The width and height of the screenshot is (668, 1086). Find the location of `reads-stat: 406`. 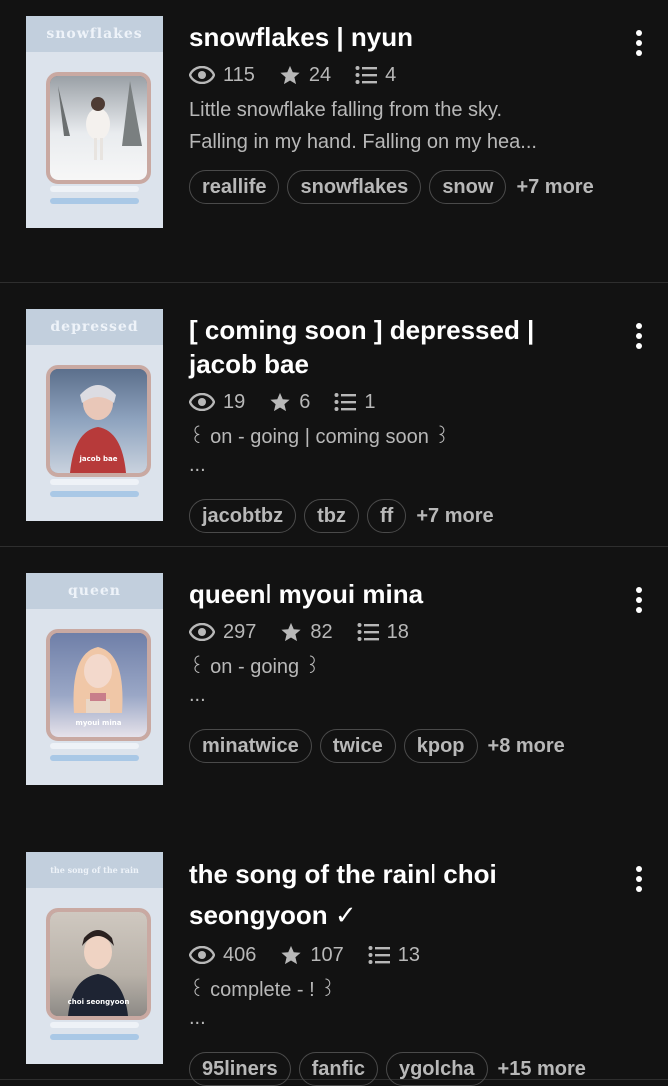

reads-stat: 406 is located at coordinates (222, 955).